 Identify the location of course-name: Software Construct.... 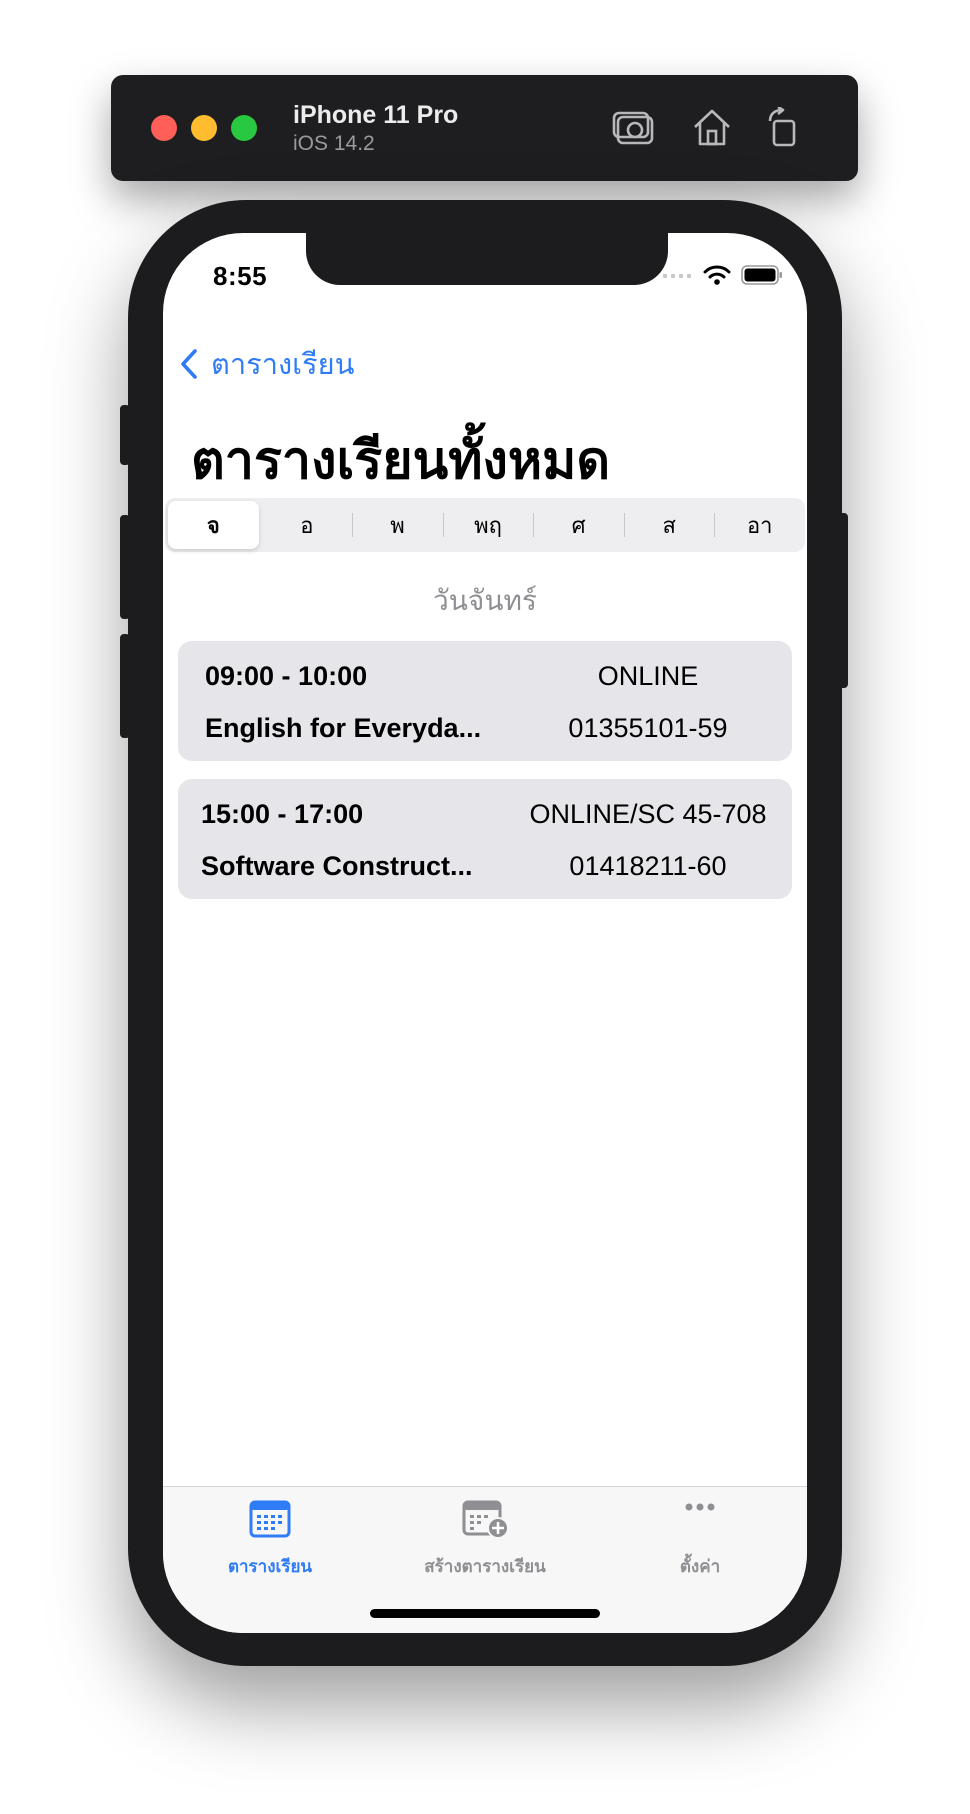
(337, 866).